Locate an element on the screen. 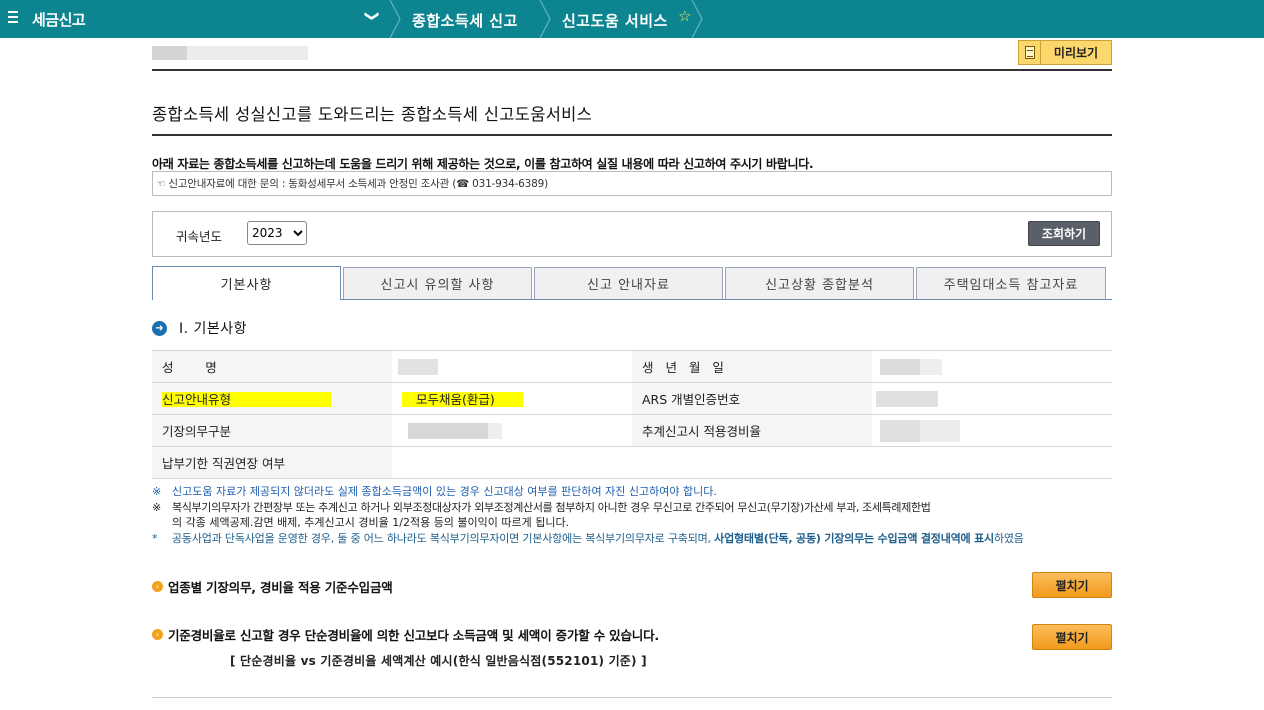 The height and width of the screenshot is (710, 1264). value-expense-rate is located at coordinates (992, 430).